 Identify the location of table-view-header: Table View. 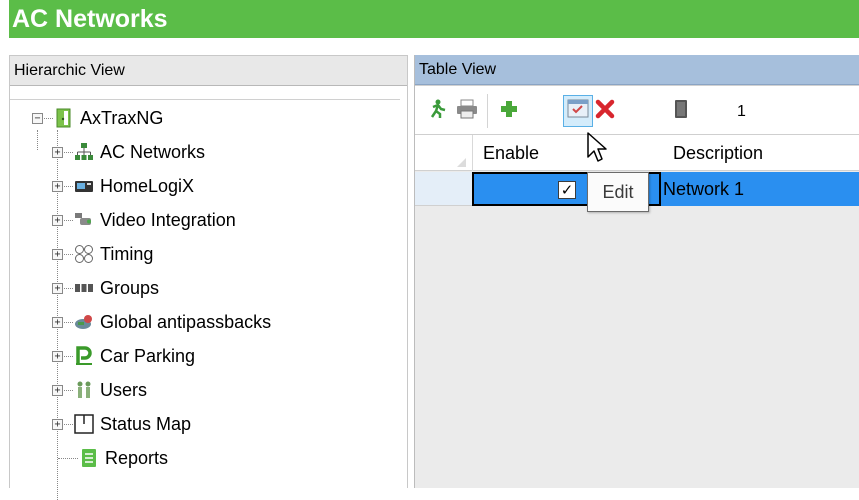
(637, 70).